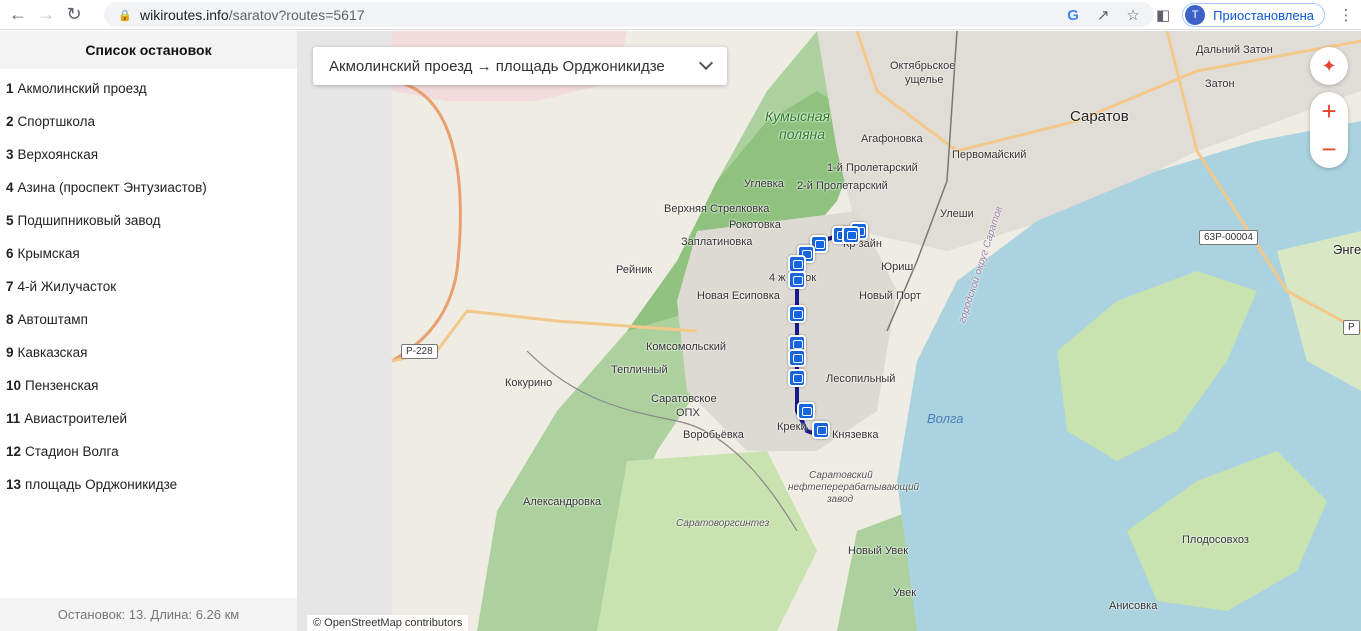 Image resolution: width=1361 pixels, height=631 pixels. Describe the element at coordinates (89, 220) in the screenshot. I see `stop-name: Подшипниковый завод` at that location.